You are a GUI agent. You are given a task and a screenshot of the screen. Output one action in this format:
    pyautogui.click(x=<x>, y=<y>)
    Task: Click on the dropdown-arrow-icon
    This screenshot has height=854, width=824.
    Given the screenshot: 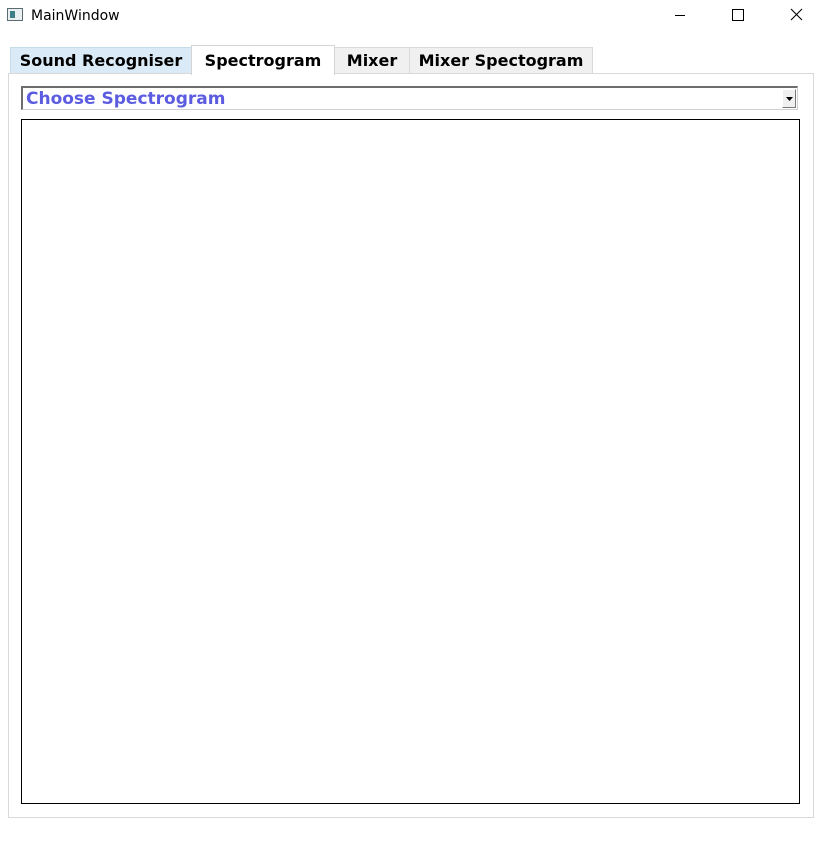 What is the action you would take?
    pyautogui.click(x=789, y=99)
    